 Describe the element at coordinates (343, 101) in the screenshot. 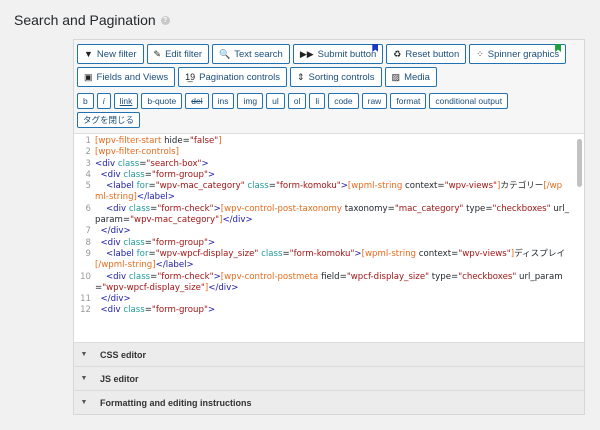

I see `quicktag-button: code` at that location.